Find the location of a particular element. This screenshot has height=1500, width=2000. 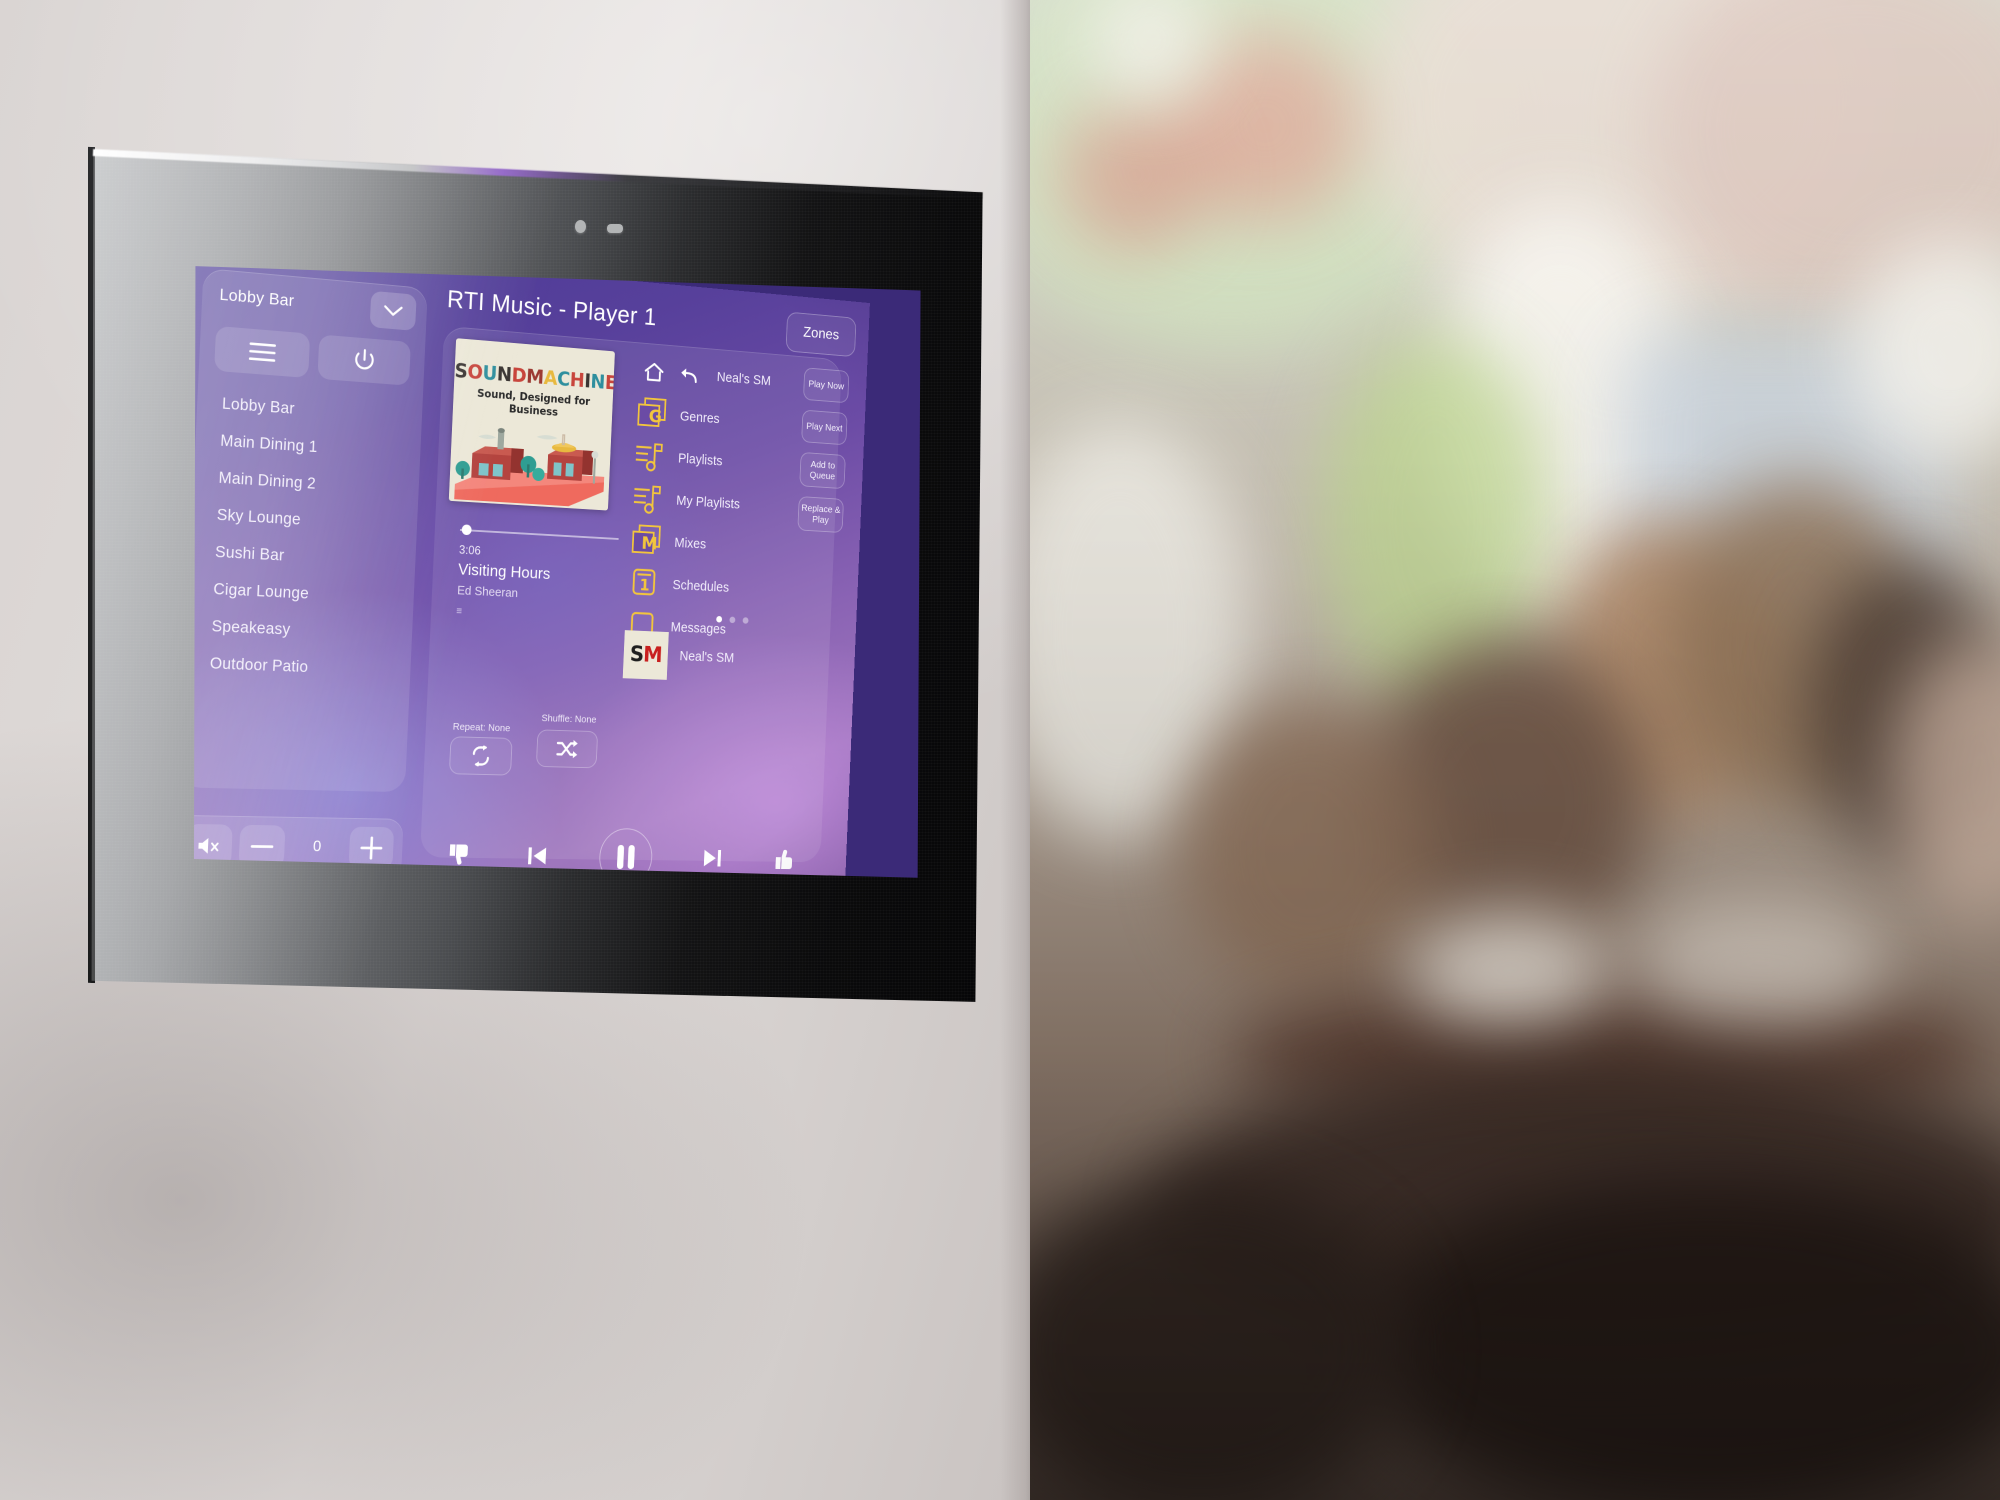

mixes-icon: M is located at coordinates (646, 541).